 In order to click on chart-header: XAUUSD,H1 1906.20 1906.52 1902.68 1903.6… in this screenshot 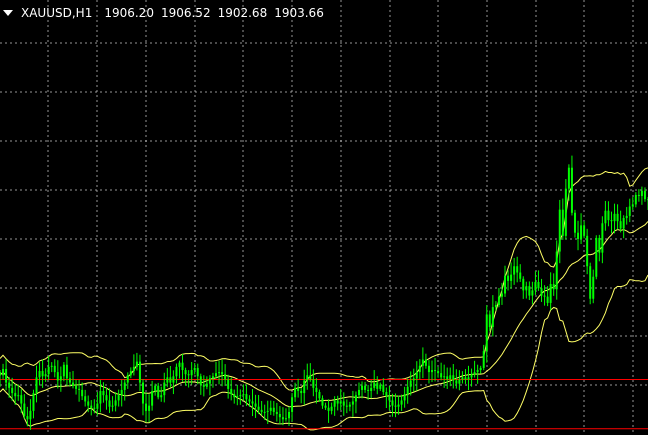, I will do `click(165, 13)`.